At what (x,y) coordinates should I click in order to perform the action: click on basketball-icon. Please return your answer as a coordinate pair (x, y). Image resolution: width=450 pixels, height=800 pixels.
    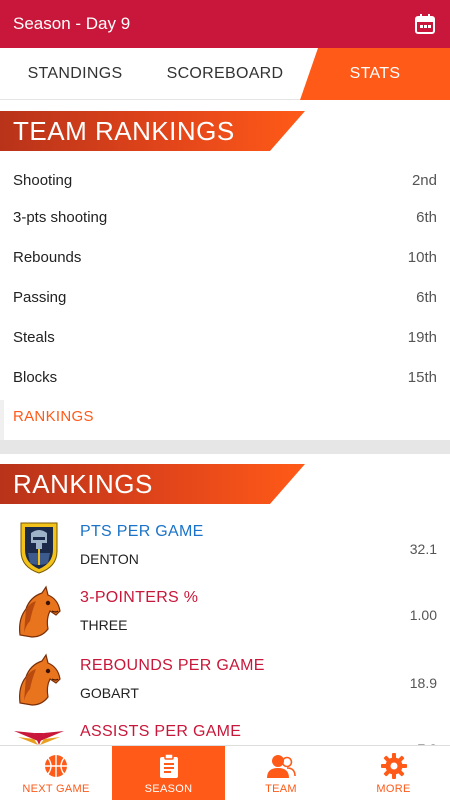
    Looking at the image, I should click on (56, 765).